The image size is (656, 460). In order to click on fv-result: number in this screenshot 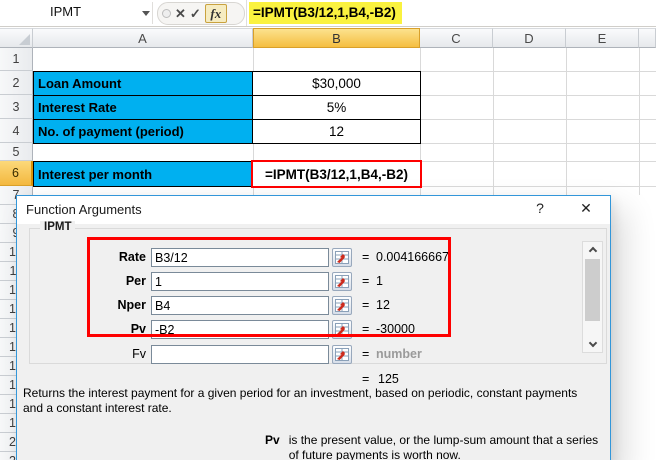, I will do `click(399, 354)`.